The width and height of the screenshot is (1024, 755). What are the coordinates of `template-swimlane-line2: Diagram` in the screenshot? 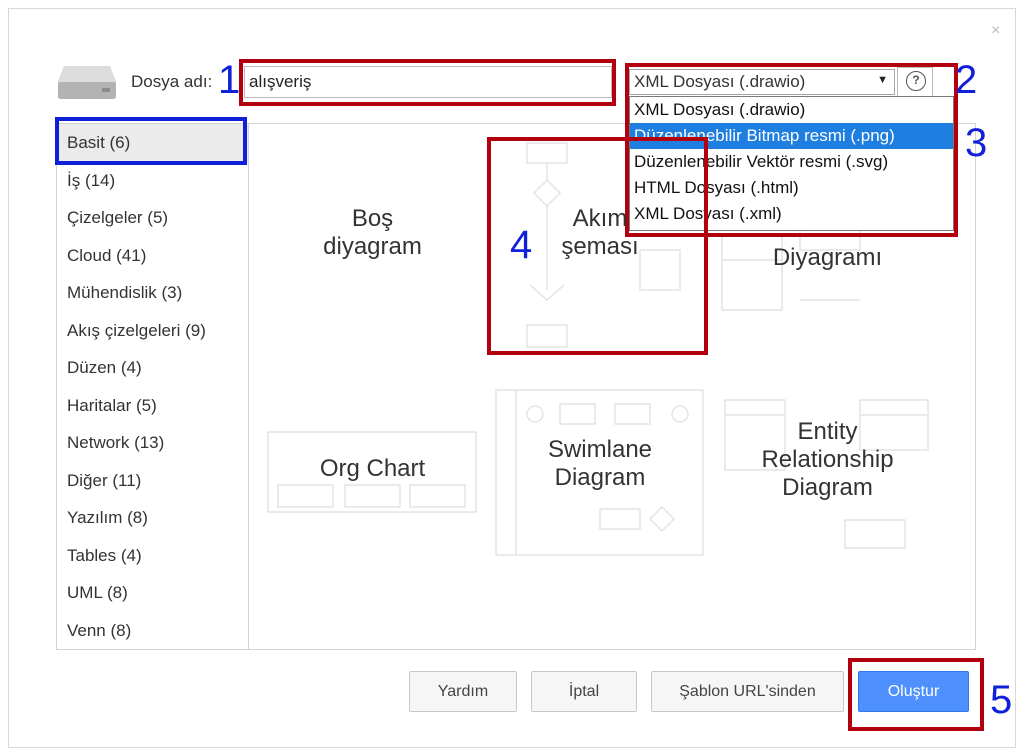 It's located at (600, 477).